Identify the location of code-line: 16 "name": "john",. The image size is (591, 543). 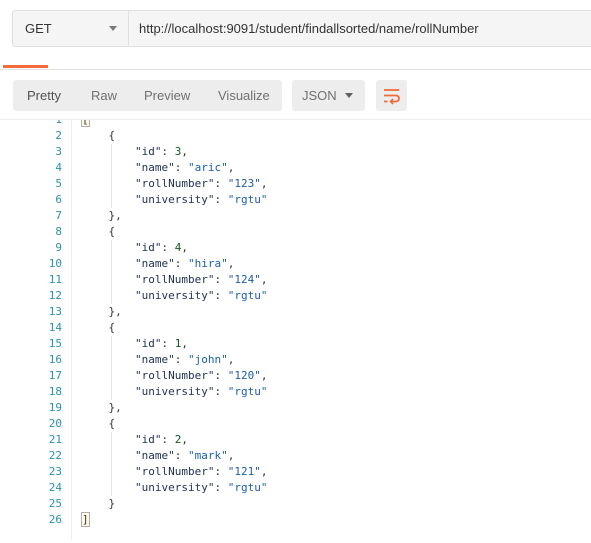
(295, 360).